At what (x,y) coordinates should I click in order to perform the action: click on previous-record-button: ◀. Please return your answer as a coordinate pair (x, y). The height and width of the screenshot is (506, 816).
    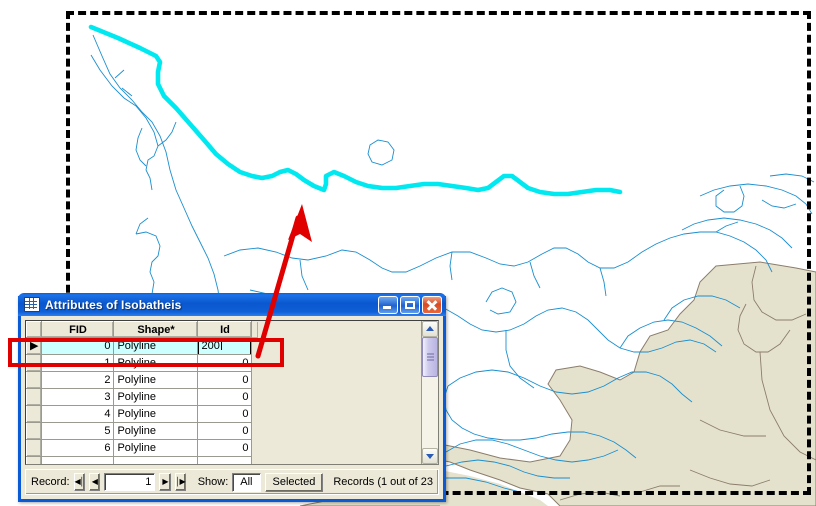
    Looking at the image, I should click on (94, 482).